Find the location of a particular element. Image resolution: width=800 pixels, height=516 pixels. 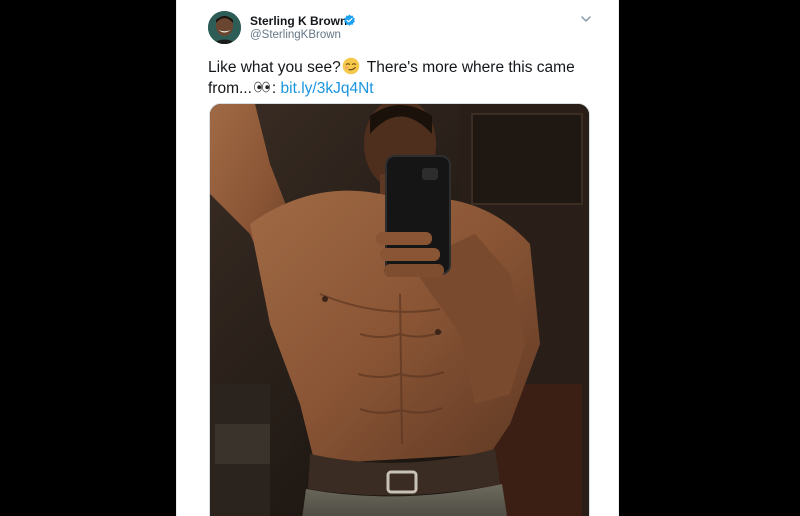

verified-badge-icon is located at coordinates (349, 20).